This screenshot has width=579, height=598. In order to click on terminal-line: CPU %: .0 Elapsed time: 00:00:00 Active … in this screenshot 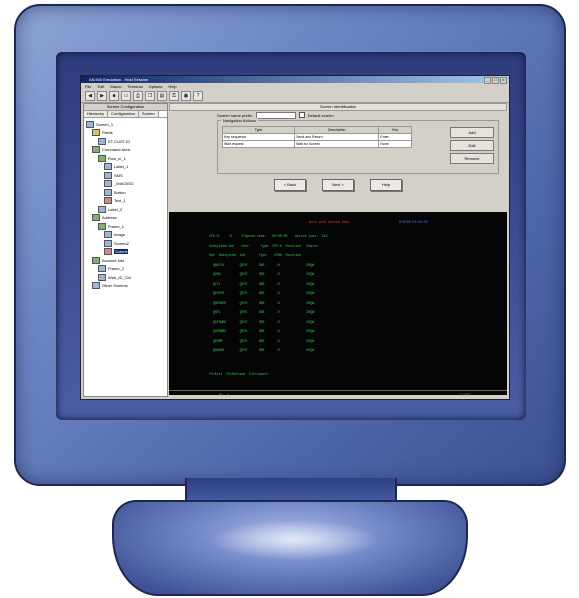, I will do `click(268, 236)`.